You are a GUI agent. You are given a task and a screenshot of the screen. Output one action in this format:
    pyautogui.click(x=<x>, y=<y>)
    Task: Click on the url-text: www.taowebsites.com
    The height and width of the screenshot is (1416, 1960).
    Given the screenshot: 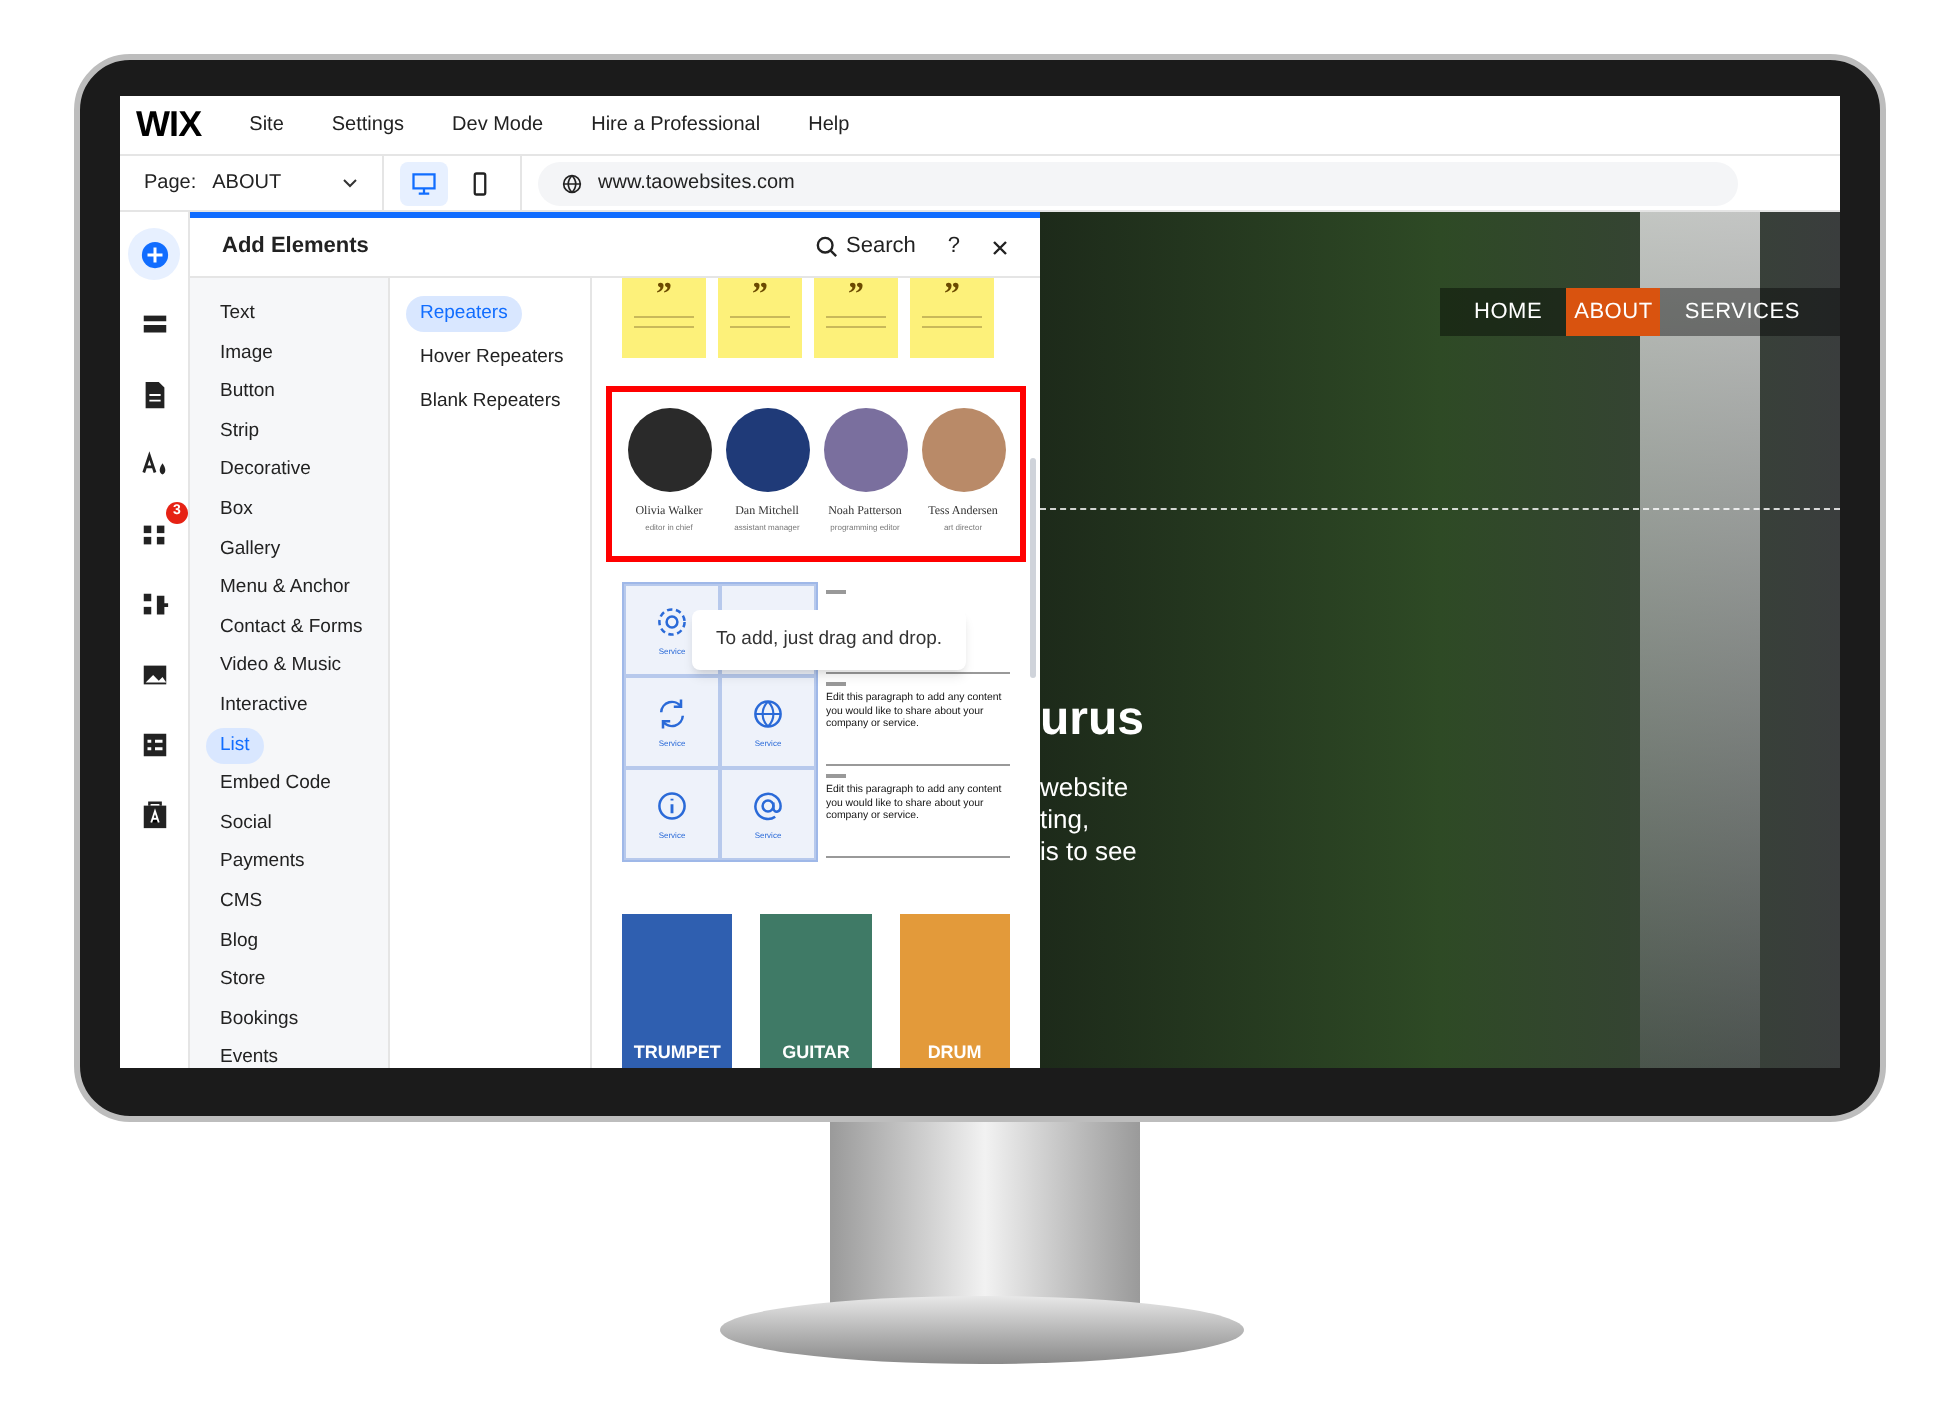 What is the action you would take?
    pyautogui.click(x=696, y=184)
    